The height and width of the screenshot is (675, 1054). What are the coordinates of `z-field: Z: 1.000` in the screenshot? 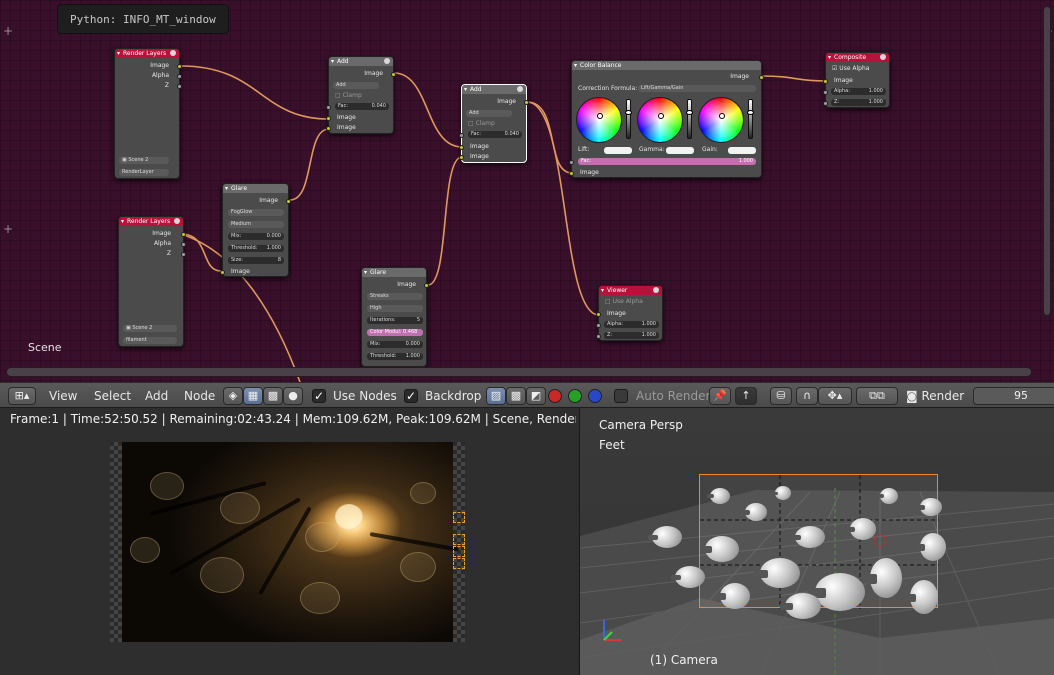 It's located at (858, 102).